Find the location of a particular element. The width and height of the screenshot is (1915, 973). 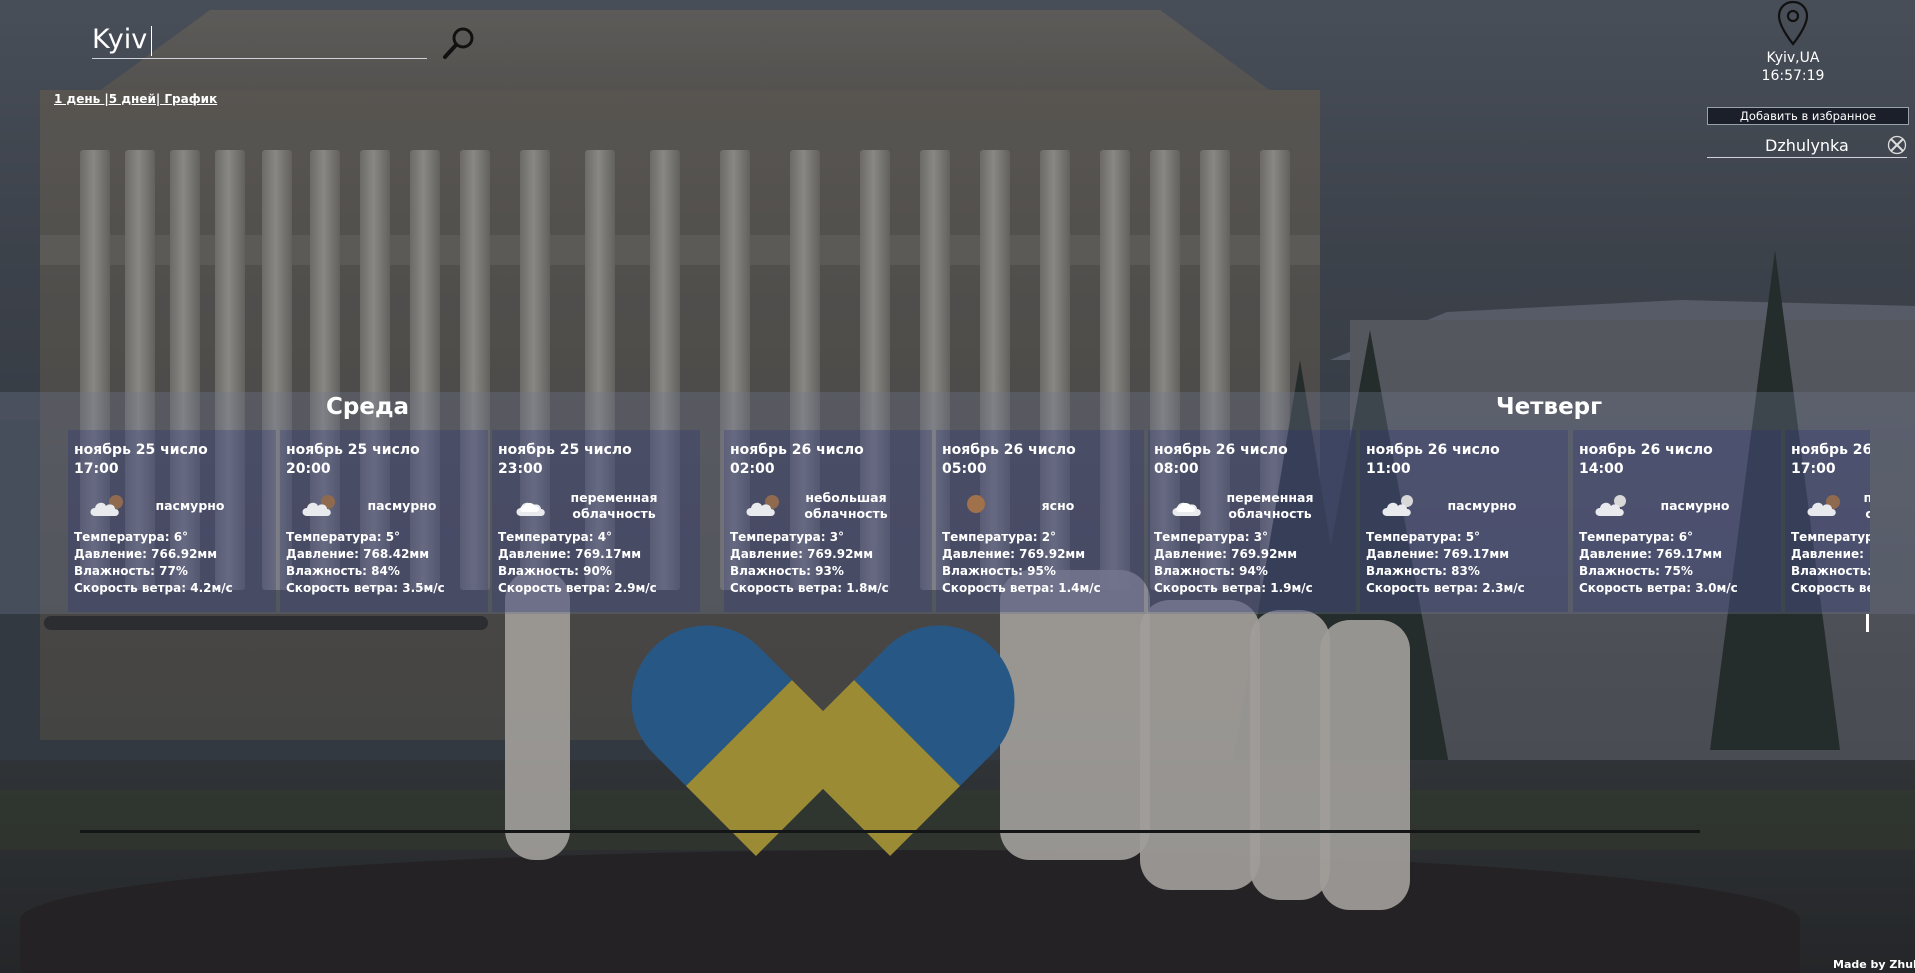

forecast-temp: Температура: 2° is located at coordinates (999, 537).